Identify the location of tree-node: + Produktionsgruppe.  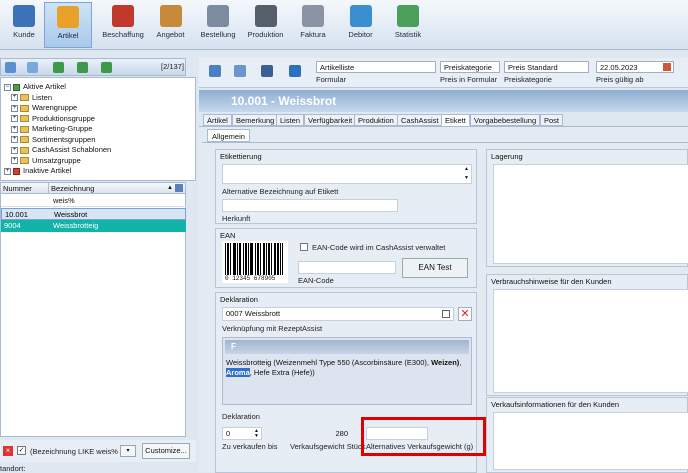
(53, 119).